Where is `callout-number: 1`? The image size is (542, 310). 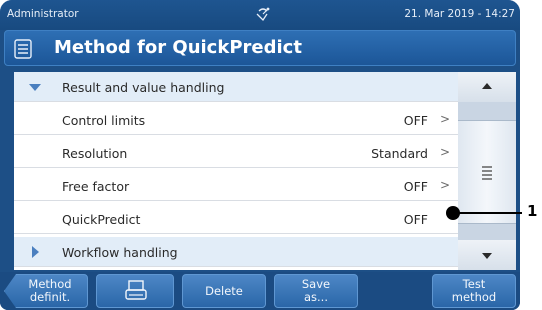 callout-number: 1 is located at coordinates (532, 211).